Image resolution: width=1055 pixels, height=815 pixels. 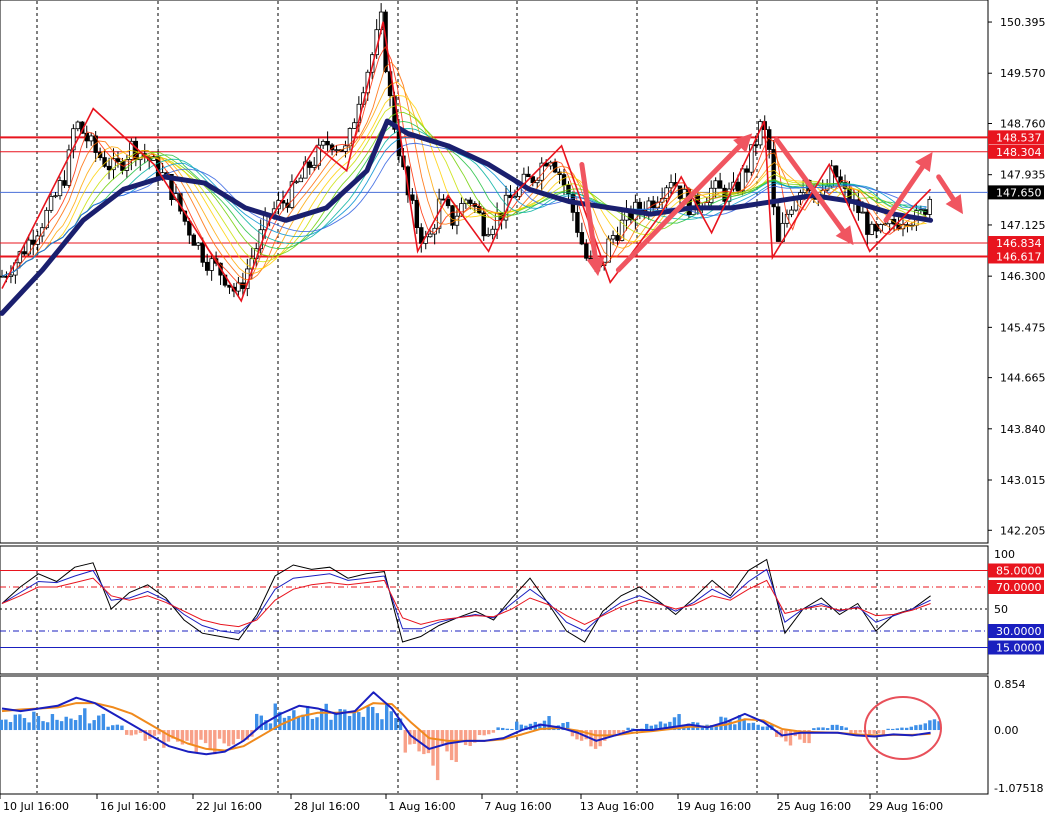 I want to click on date-label: 16 Jul 16:00, so click(x=133, y=806).